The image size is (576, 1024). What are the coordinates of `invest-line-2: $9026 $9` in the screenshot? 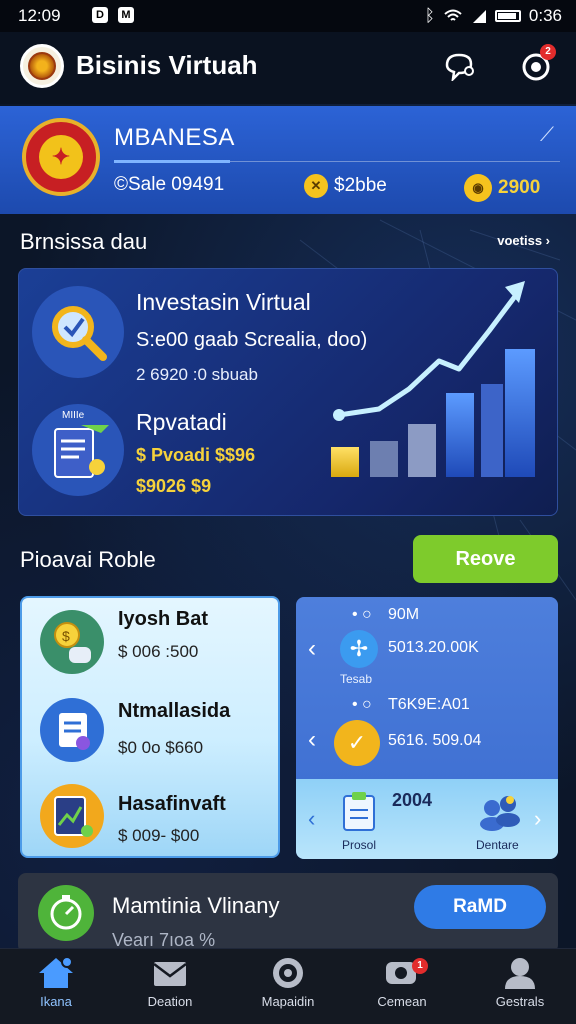 It's located at (174, 486).